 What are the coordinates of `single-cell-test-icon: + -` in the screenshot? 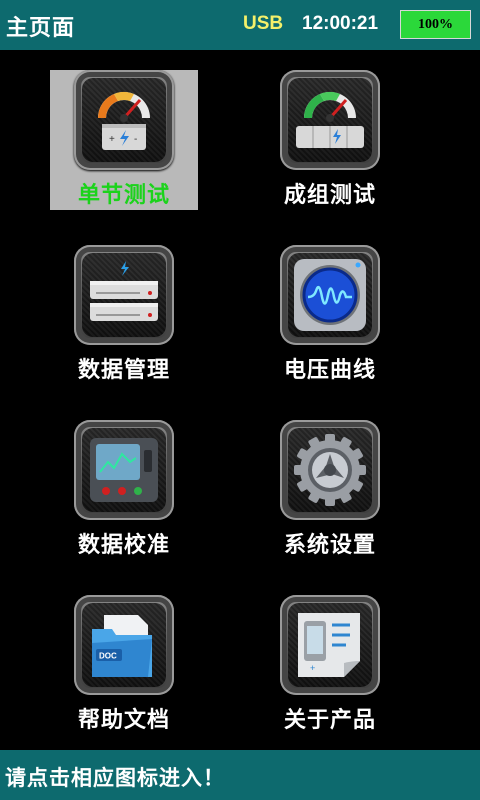 It's located at (124, 120).